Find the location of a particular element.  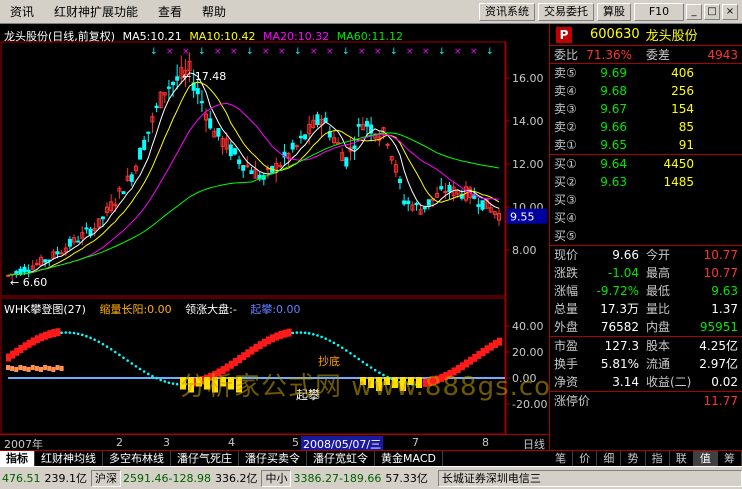

quote-tab: 筹 is located at coordinates (730, 458).